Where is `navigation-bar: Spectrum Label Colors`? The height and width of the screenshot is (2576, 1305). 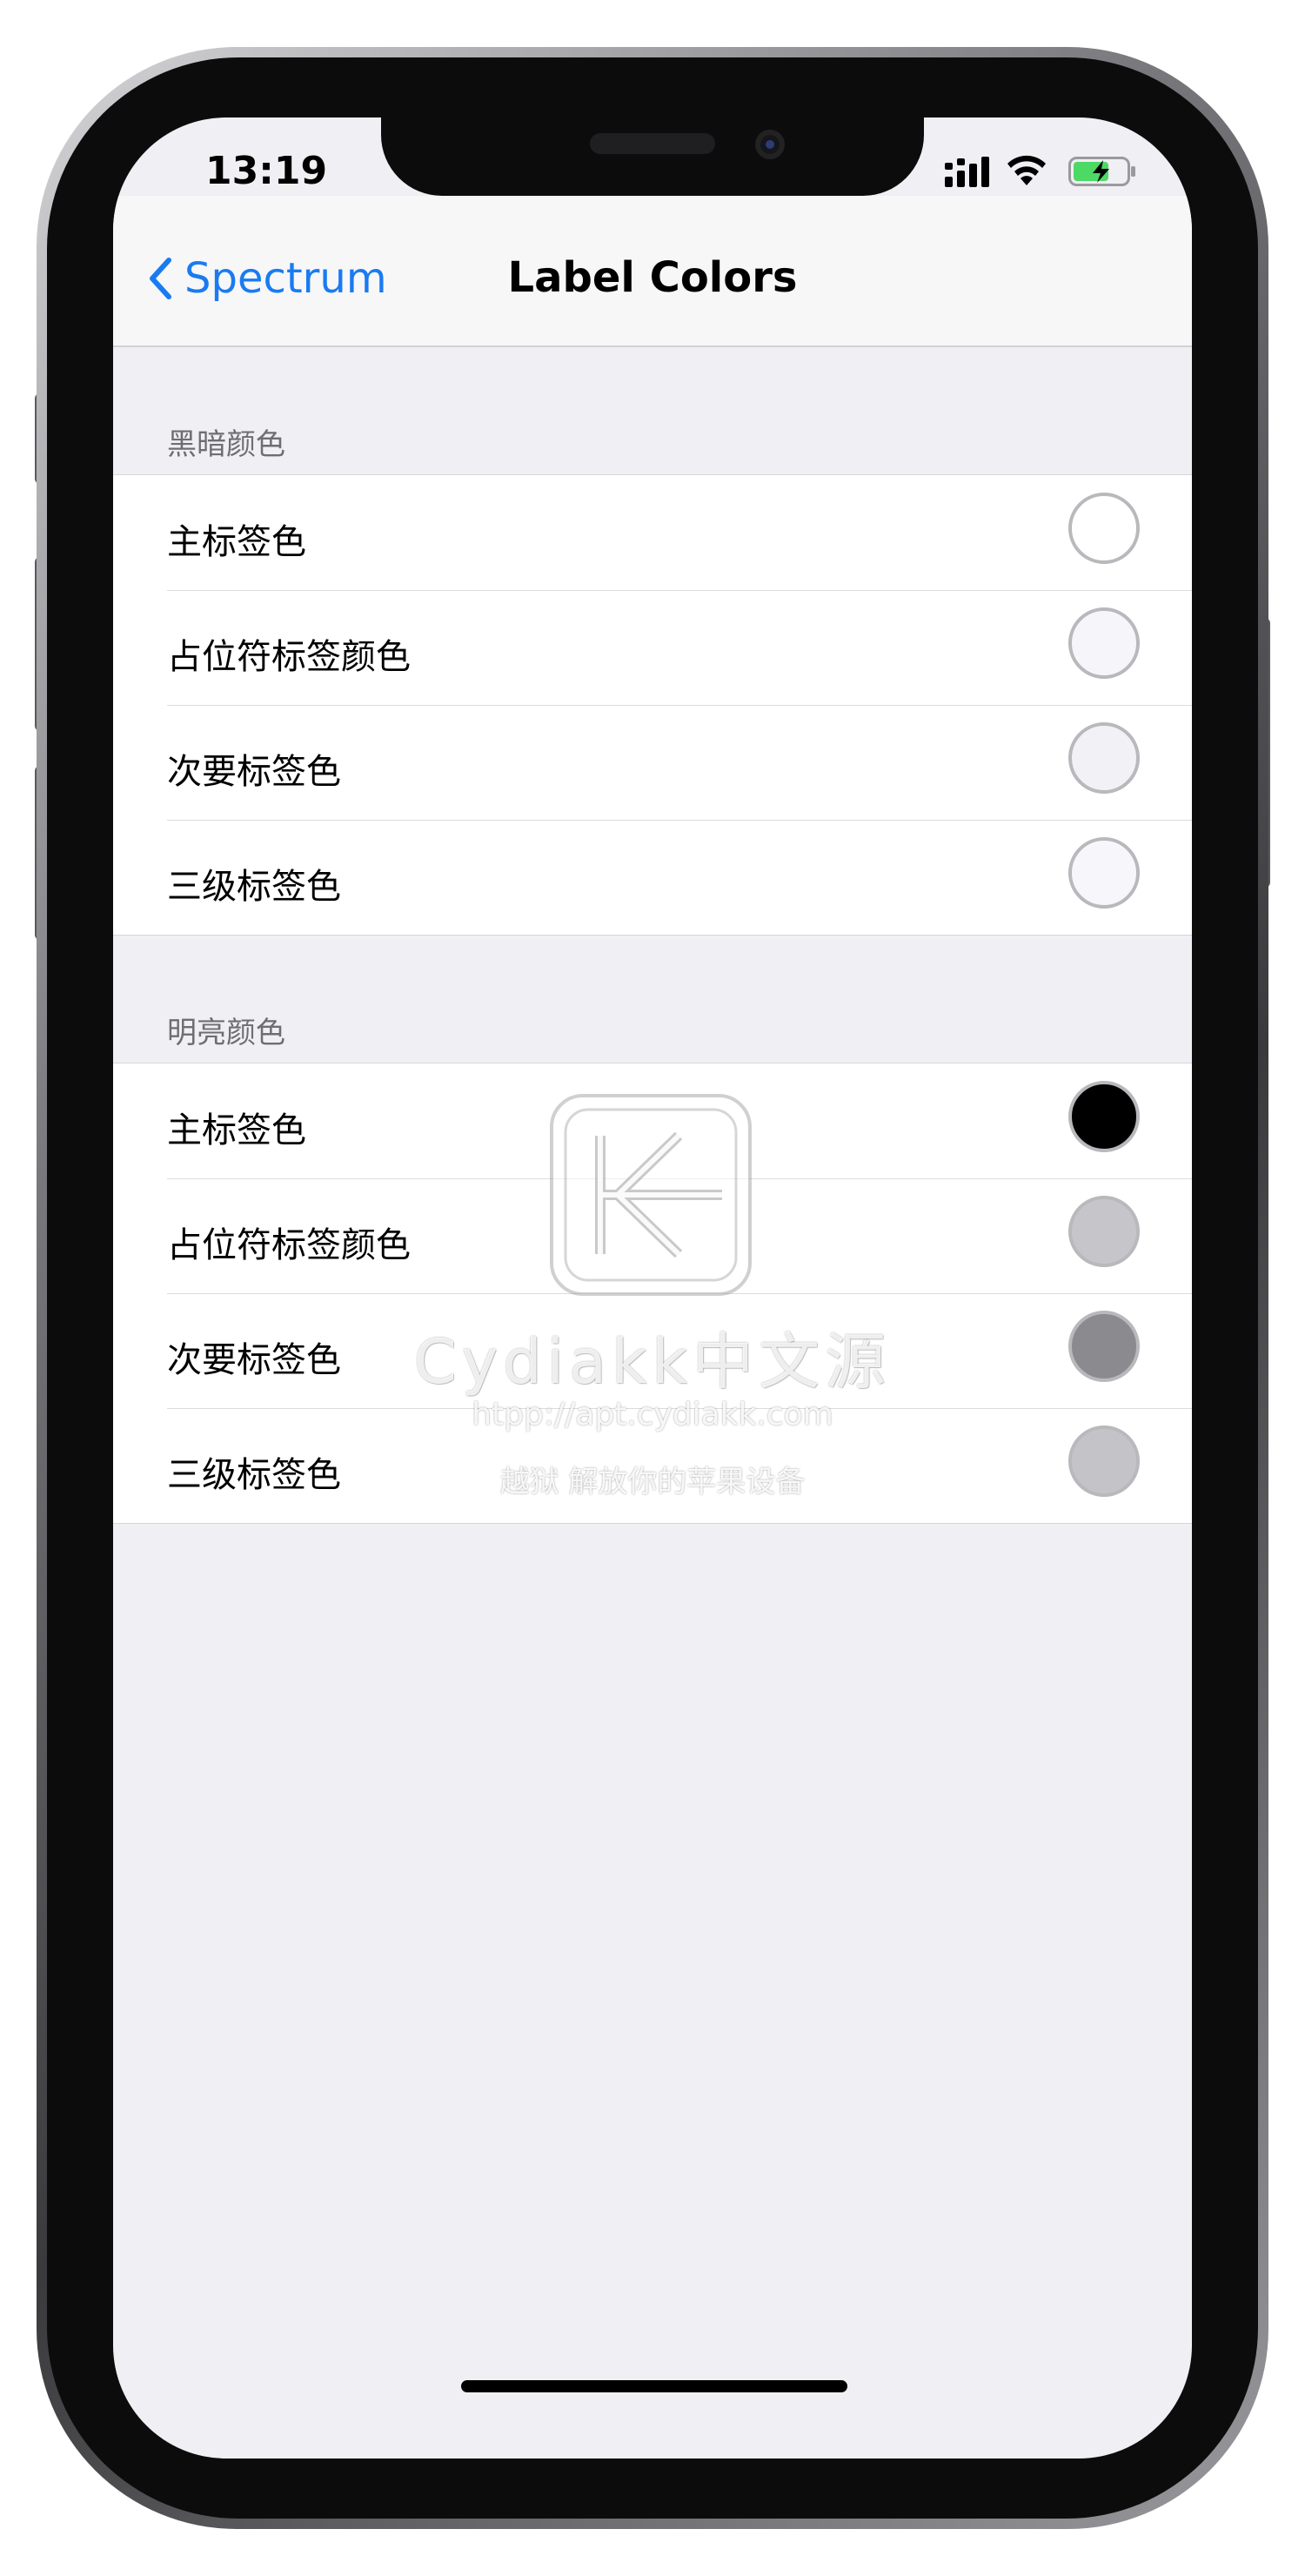 navigation-bar: Spectrum Label Colors is located at coordinates (652, 271).